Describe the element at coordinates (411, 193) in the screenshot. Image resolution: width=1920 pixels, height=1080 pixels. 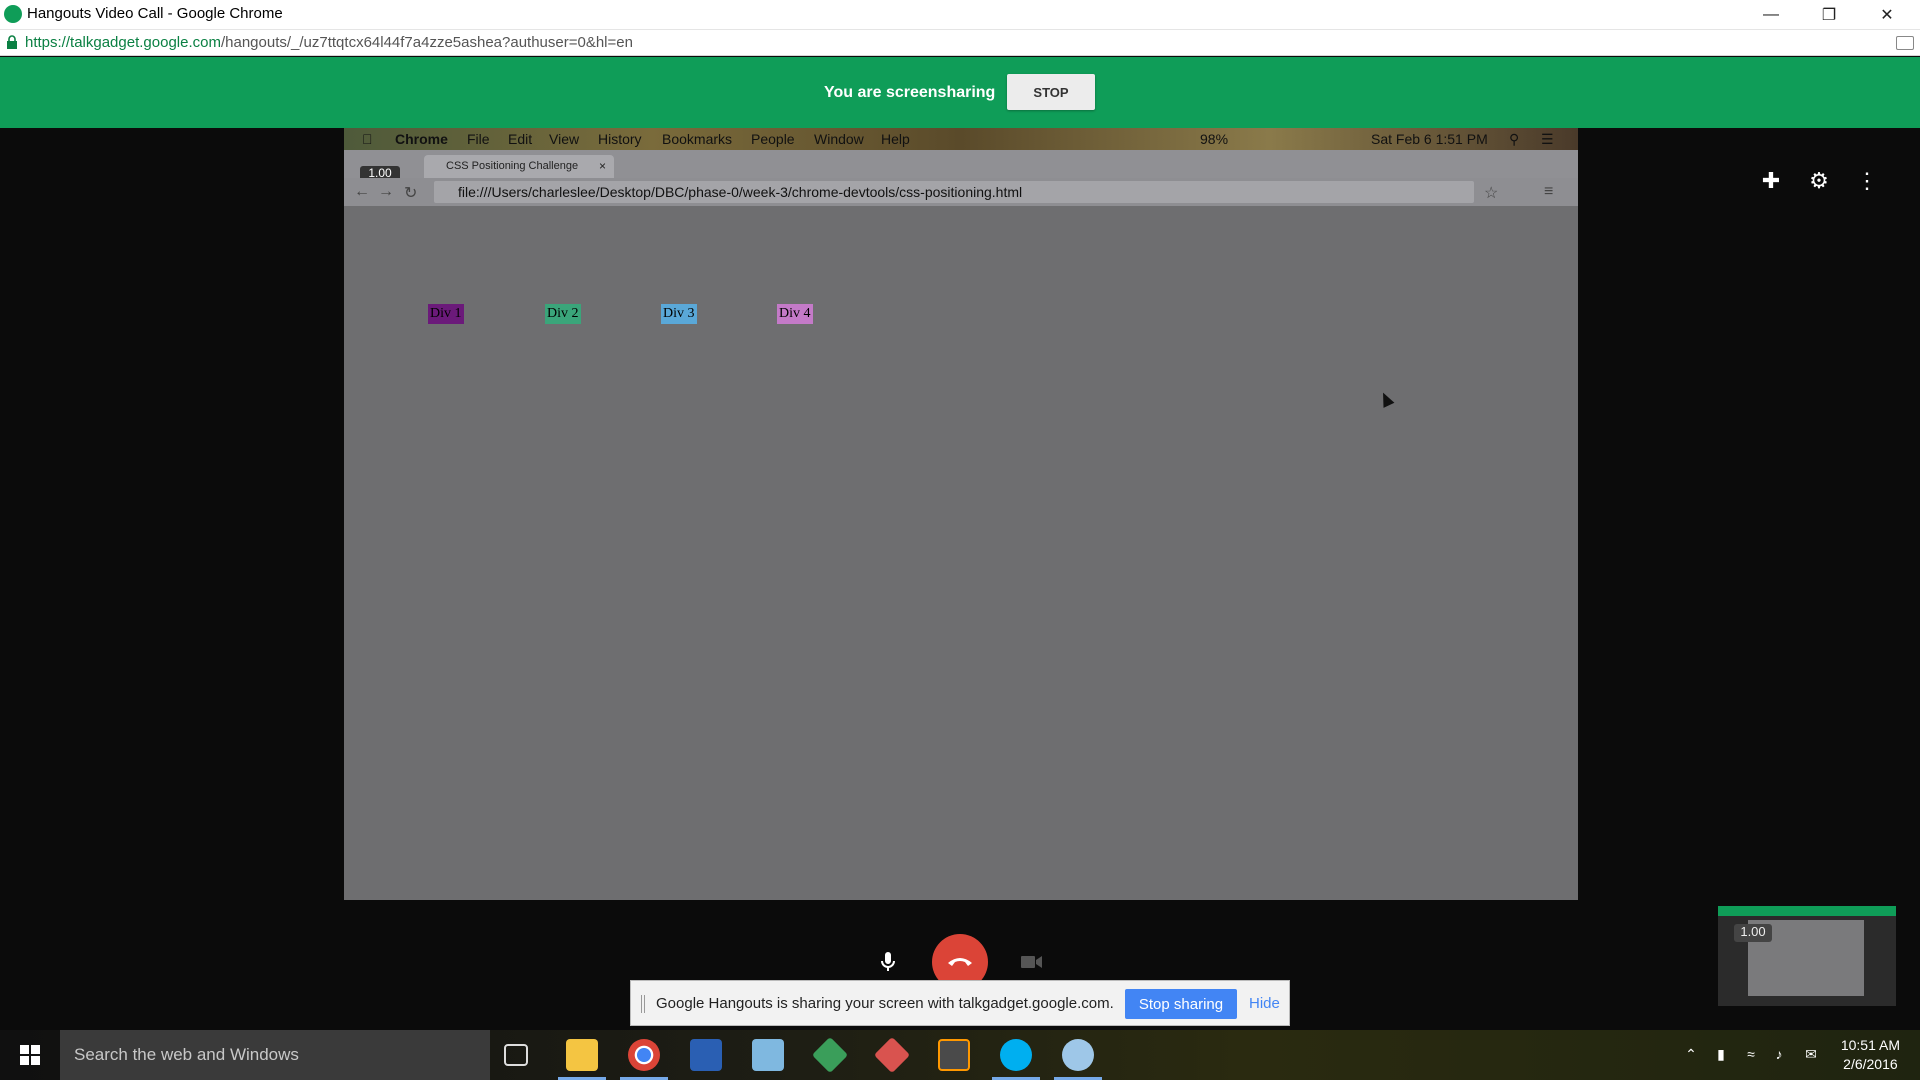
I see `reload-icon: ↻` at that location.